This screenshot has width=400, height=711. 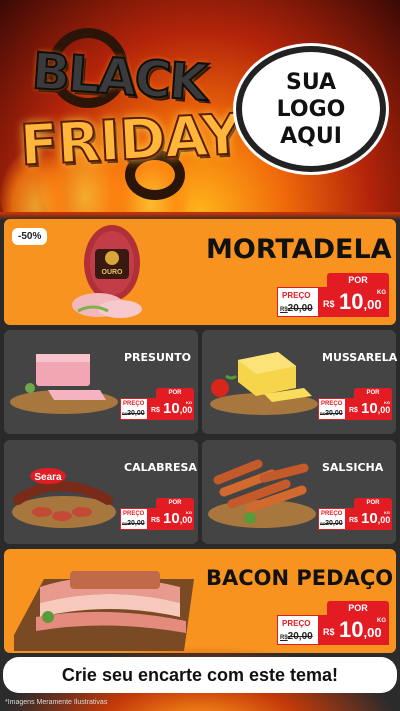 I want to click on bacon-image, so click(x=104, y=611).